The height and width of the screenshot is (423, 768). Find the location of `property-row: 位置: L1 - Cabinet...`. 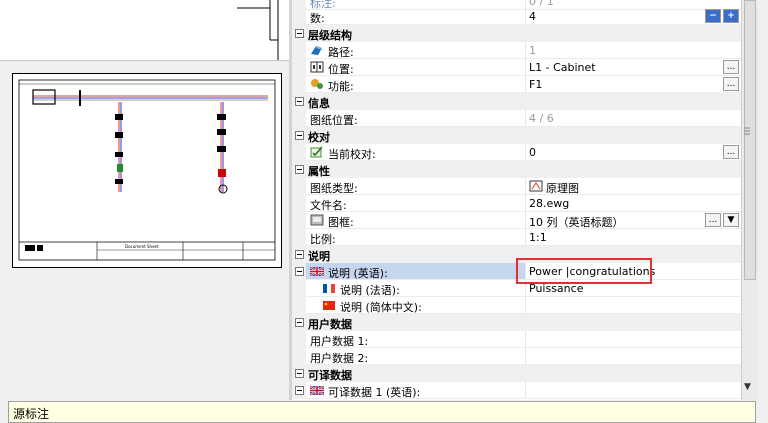

property-row: 位置: L1 - Cabinet... is located at coordinates (516, 67).